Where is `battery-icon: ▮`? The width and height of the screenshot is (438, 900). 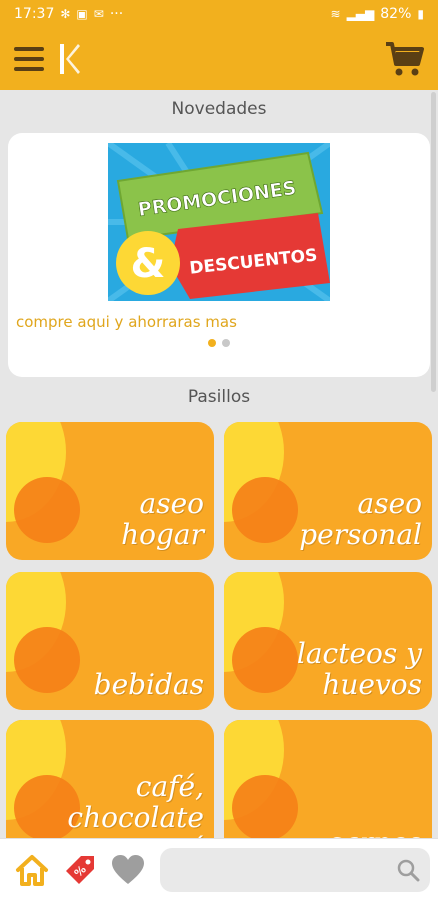
battery-icon: ▮ is located at coordinates (420, 14).